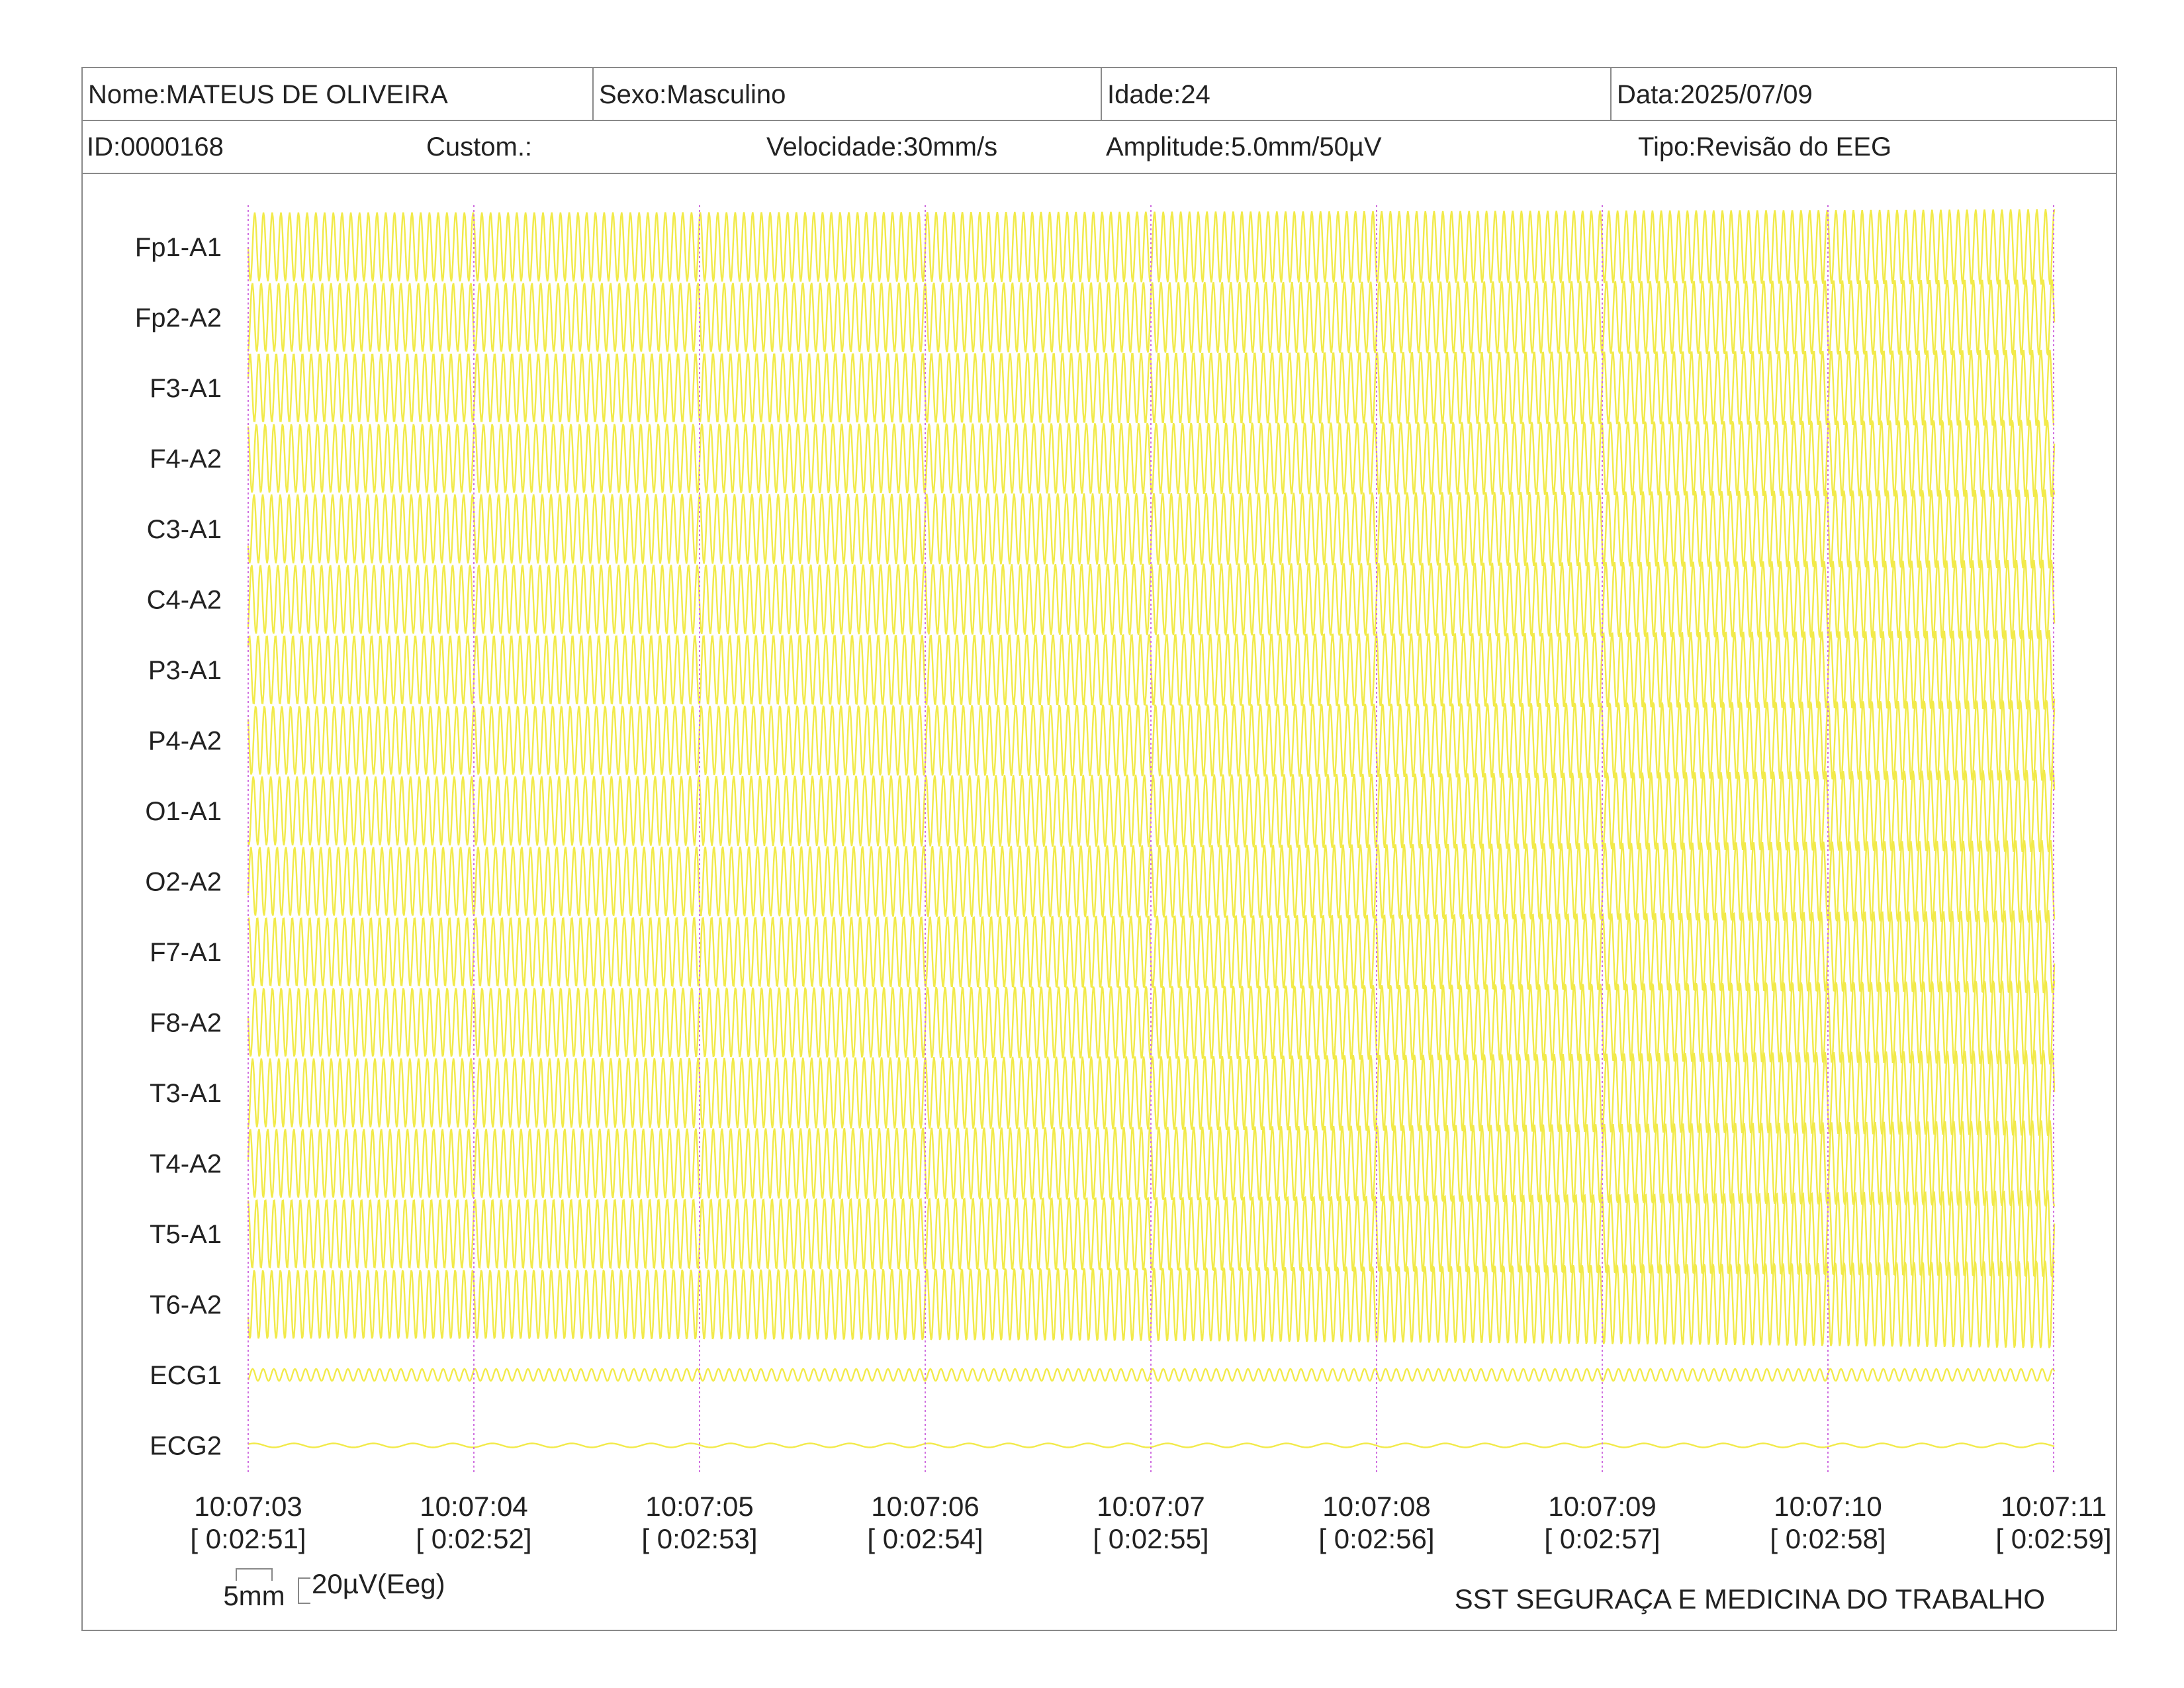 This screenshot has height=1688, width=2184. What do you see at coordinates (699, 1506) in the screenshot?
I see `tick-time-label: 10:07:05` at bounding box center [699, 1506].